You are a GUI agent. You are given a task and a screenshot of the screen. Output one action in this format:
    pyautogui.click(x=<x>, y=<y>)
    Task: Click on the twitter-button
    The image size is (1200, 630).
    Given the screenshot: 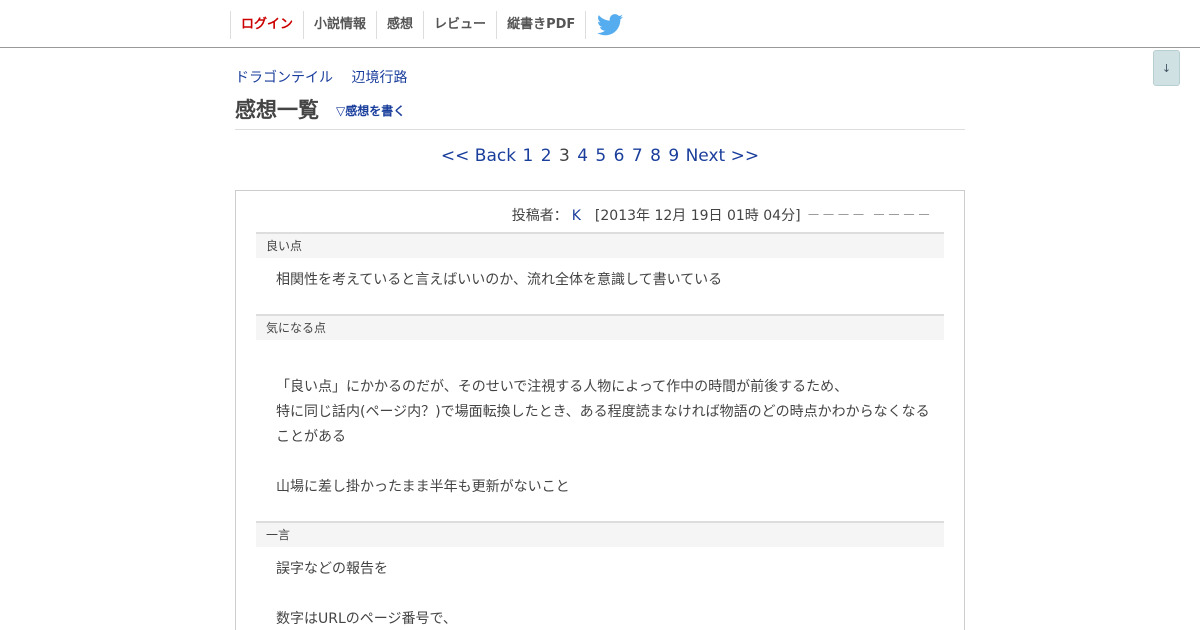 What is the action you would take?
    pyautogui.click(x=610, y=25)
    